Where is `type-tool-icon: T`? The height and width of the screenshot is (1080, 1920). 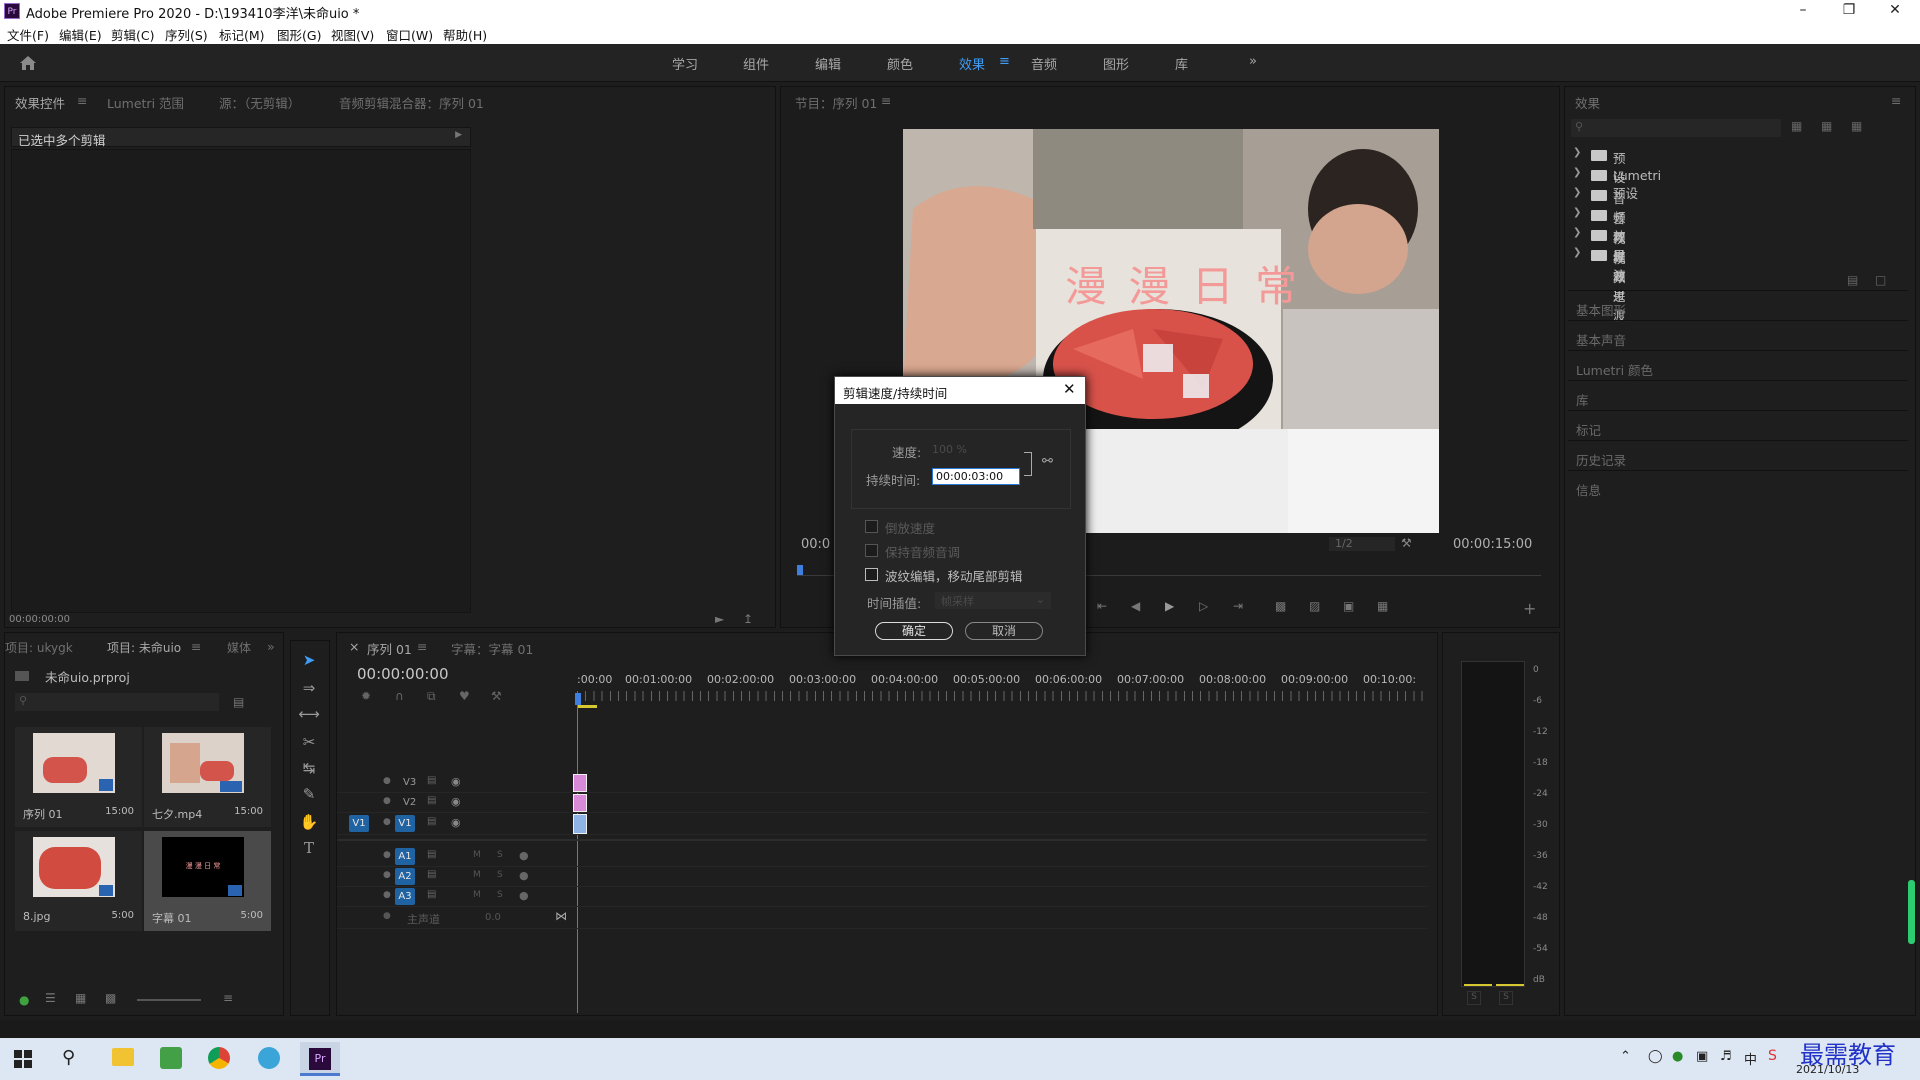 type-tool-icon: T is located at coordinates (309, 850).